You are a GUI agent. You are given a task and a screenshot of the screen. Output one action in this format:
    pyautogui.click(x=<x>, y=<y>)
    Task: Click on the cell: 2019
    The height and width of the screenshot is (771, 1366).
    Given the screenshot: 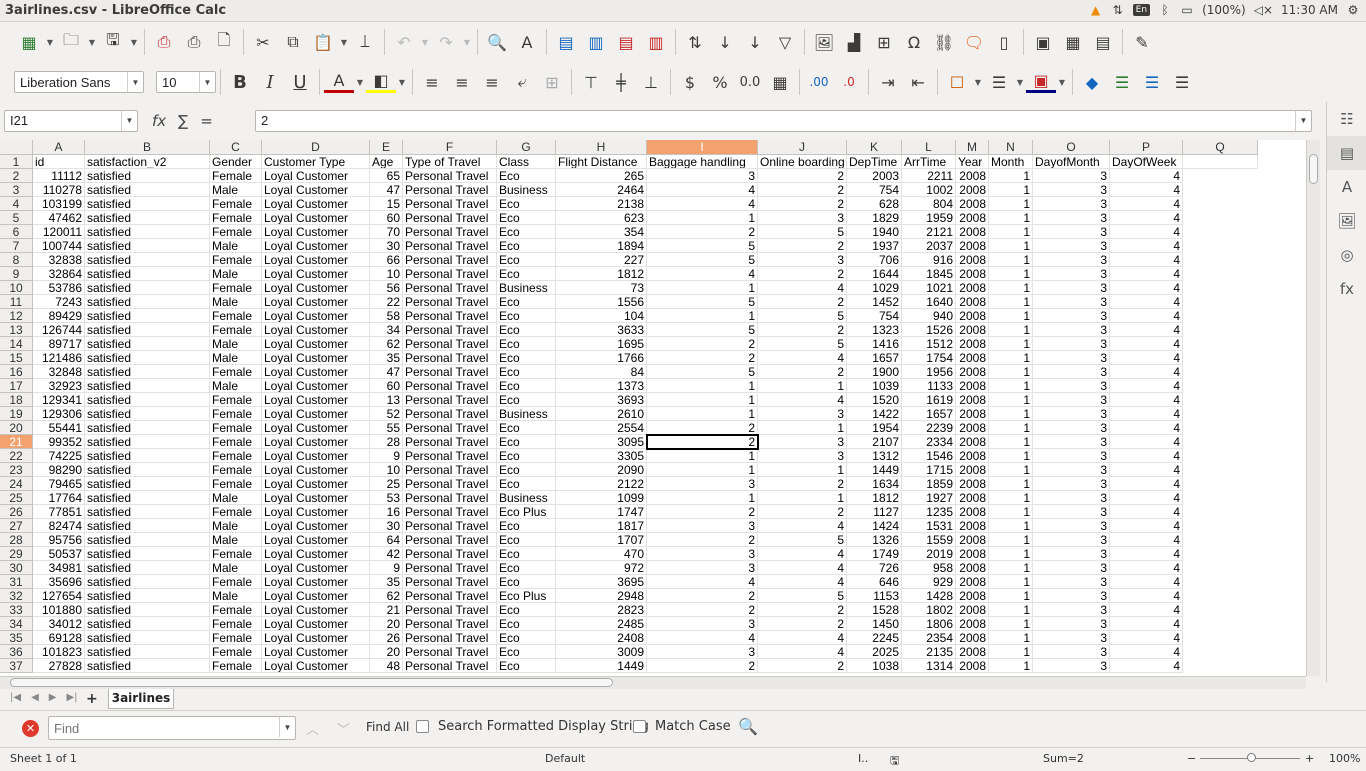 What is the action you would take?
    pyautogui.click(x=929, y=554)
    